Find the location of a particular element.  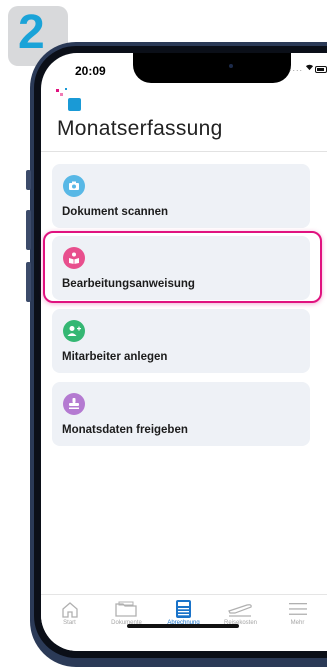

highlight-bearbeitungsanweisung is located at coordinates (182, 267).